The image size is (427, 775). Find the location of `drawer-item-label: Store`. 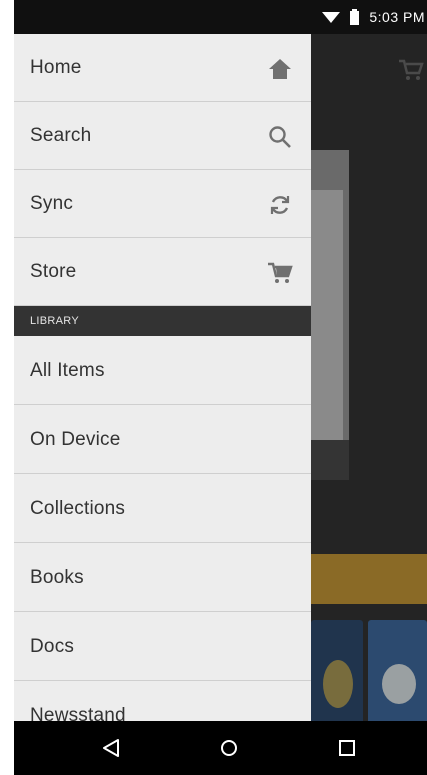

drawer-item-label: Store is located at coordinates (53, 271).